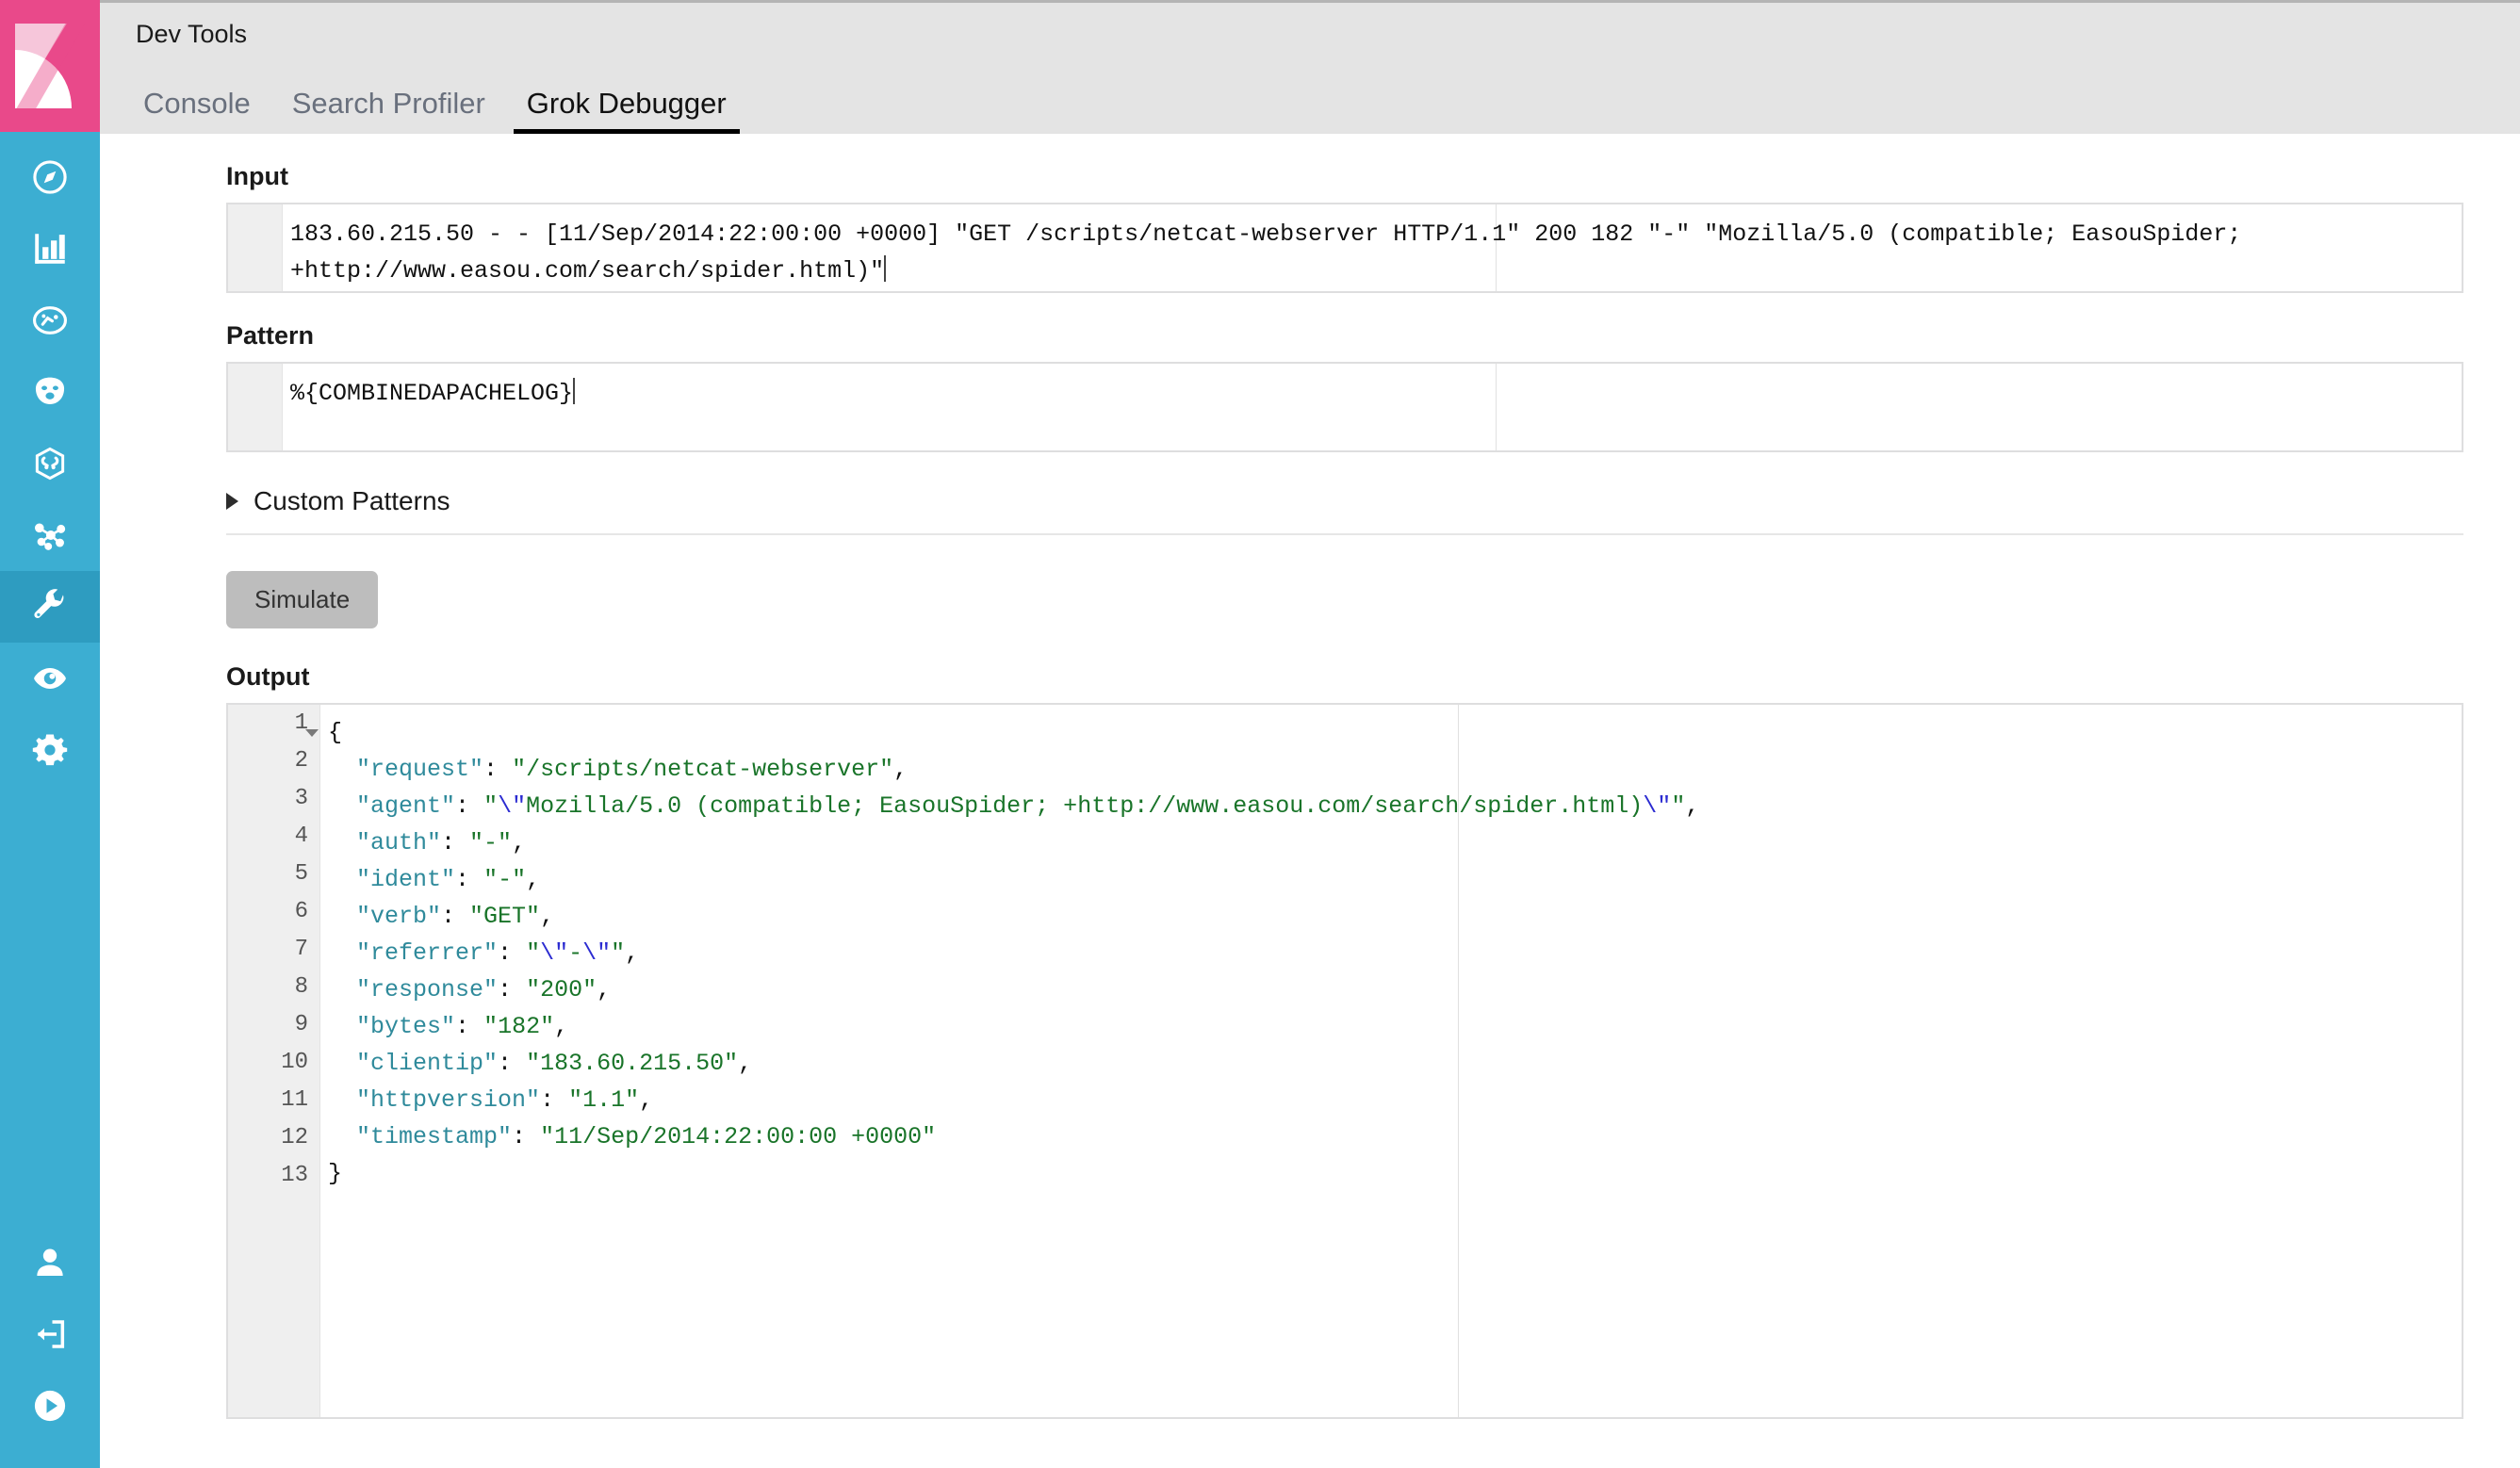  What do you see at coordinates (1310, 100) in the screenshot?
I see `dev-tools-tabs: Console Search Profiler Grok Debugger` at bounding box center [1310, 100].